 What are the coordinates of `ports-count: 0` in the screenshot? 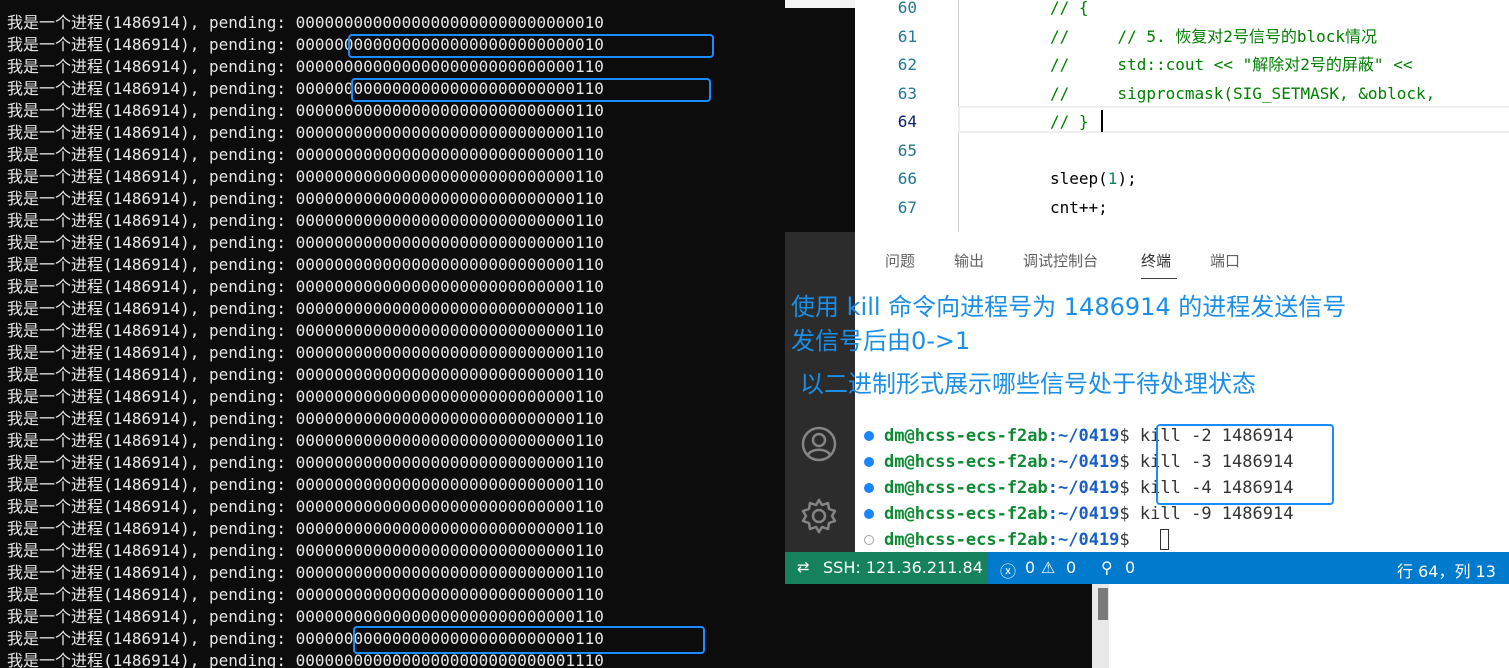 It's located at (1130, 567).